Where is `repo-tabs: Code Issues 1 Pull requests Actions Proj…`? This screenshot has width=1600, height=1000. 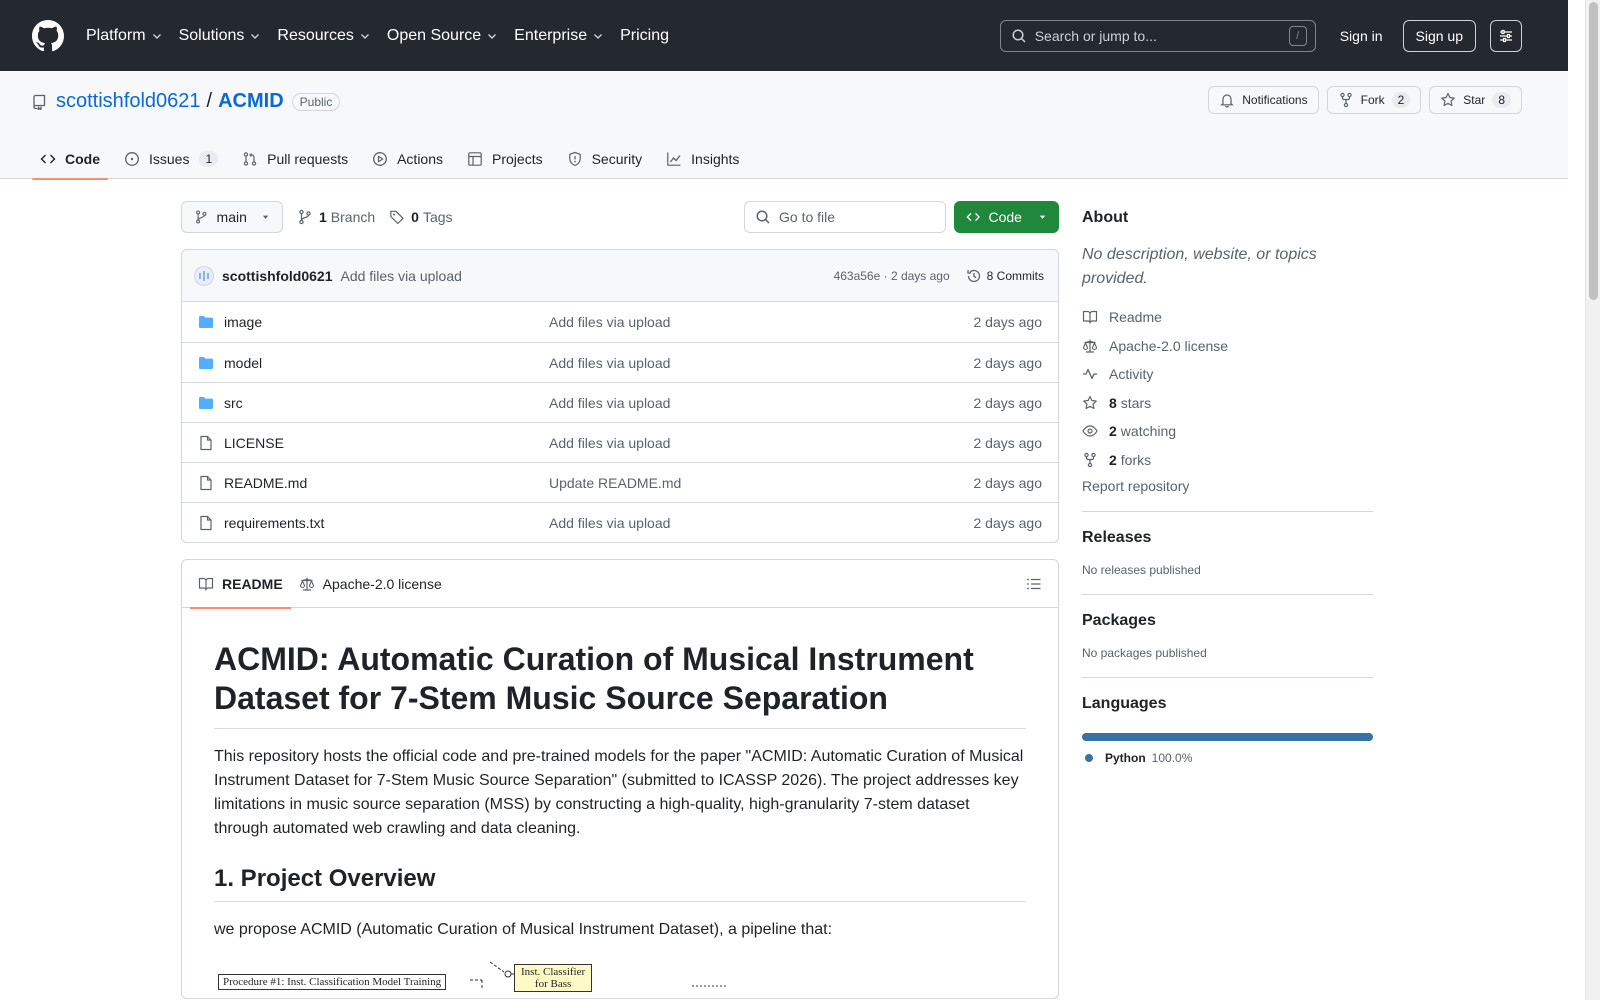 repo-tabs: Code Issues 1 Pull requests Actions Proj… is located at coordinates (393, 159).